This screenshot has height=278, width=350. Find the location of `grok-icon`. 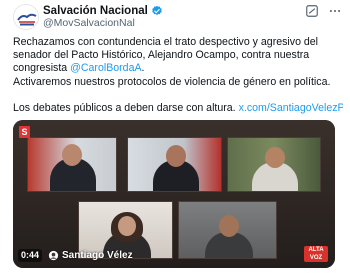

grok-icon is located at coordinates (312, 11).